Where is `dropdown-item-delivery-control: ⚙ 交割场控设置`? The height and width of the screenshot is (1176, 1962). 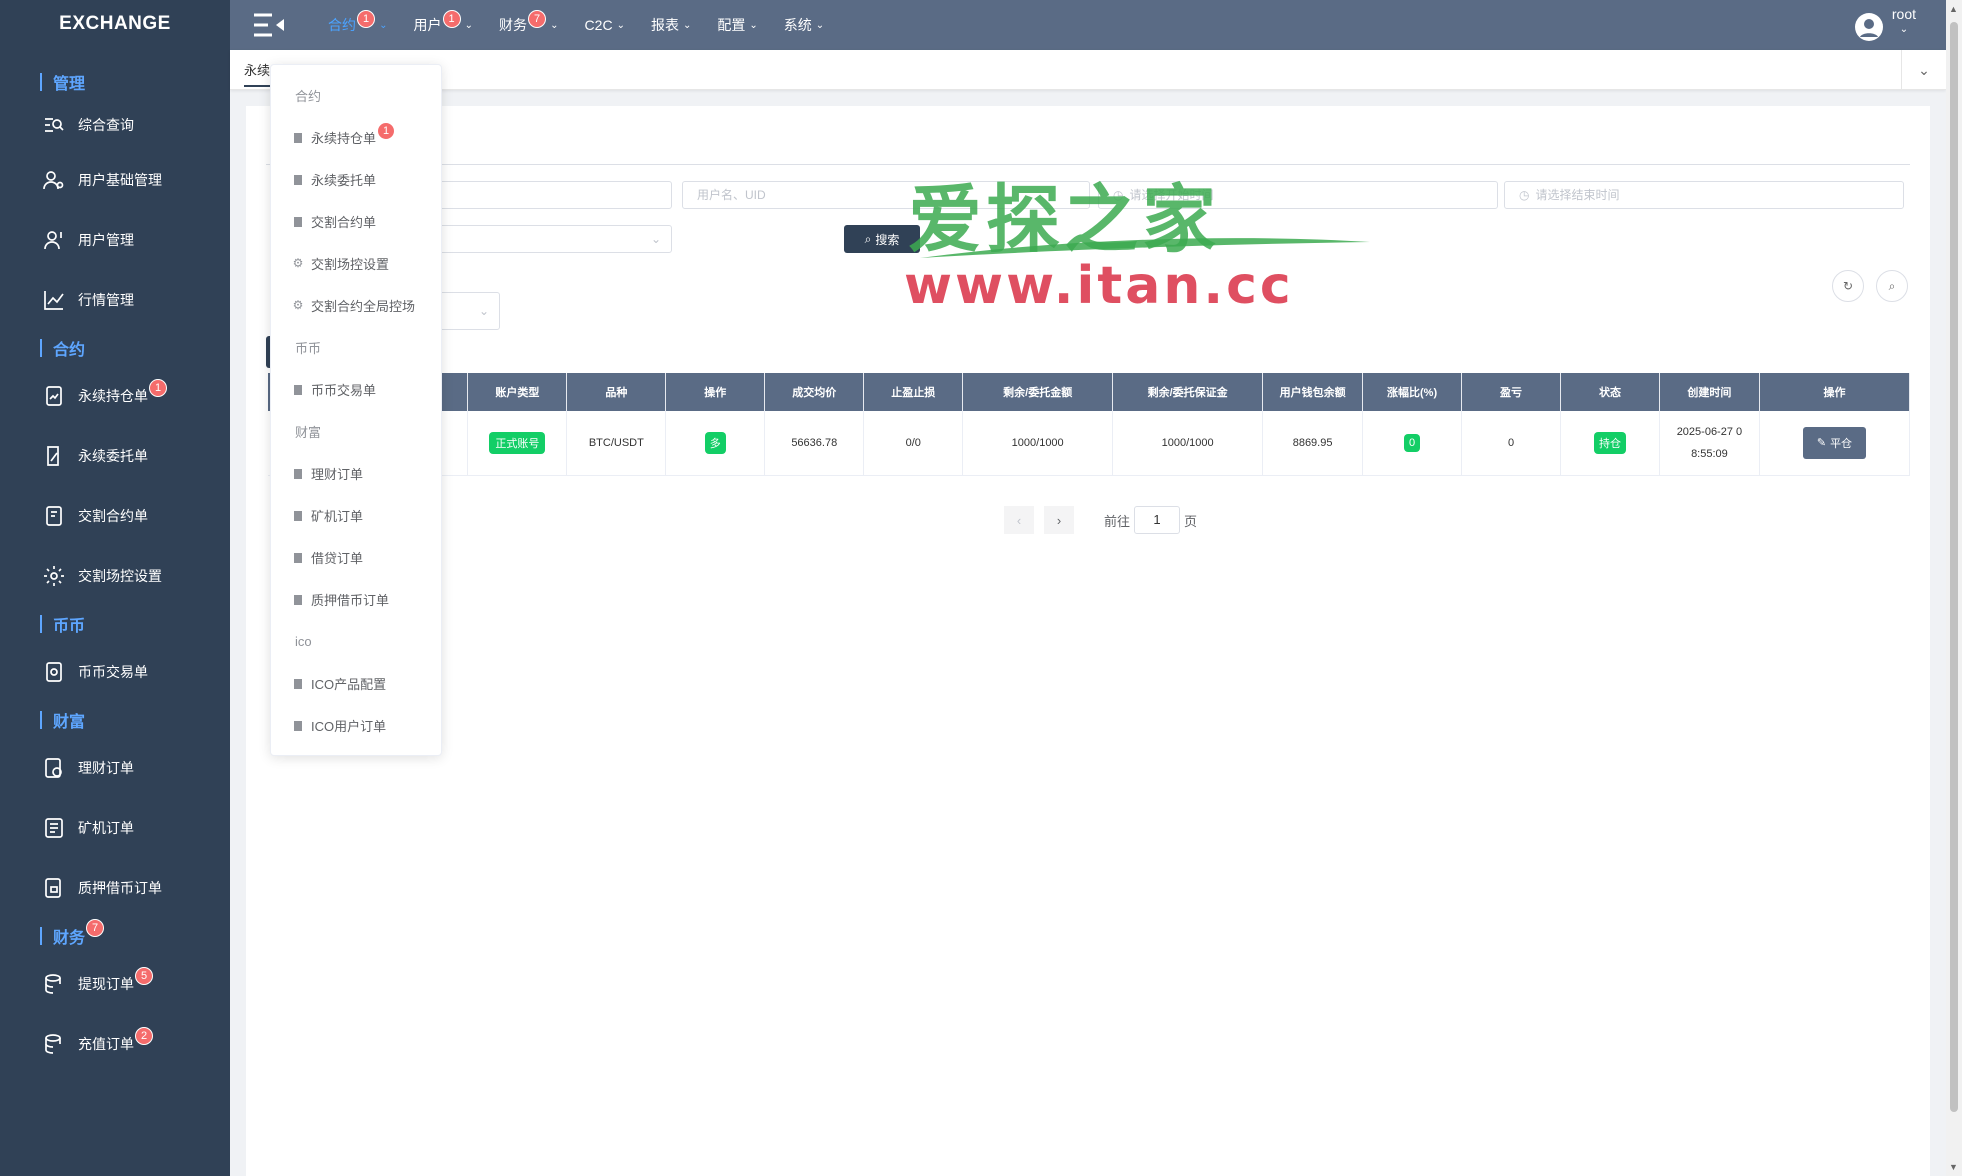
dropdown-item-delivery-control: ⚙ 交割场控设置 is located at coordinates (356, 263).